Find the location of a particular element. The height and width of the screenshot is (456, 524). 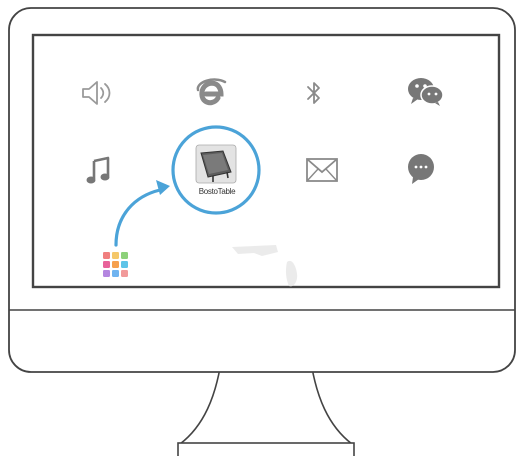

app-grid-icon is located at coordinates (116, 265).